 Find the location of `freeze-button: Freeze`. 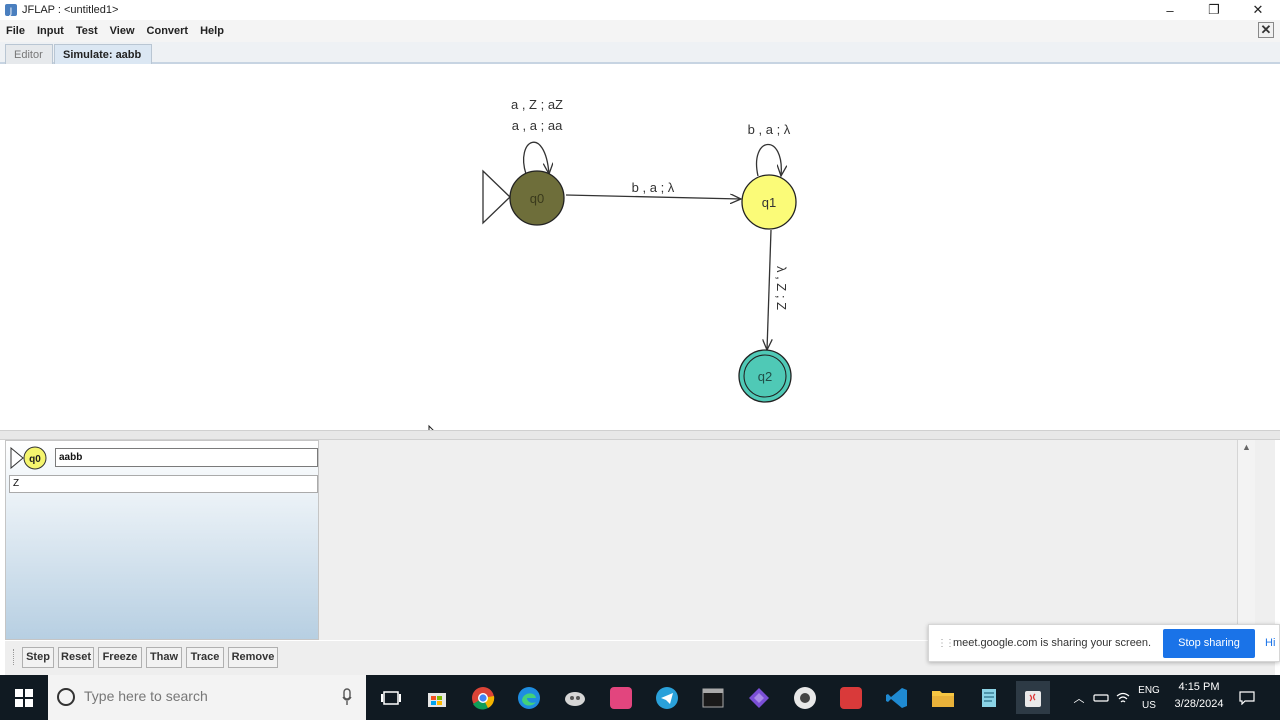

freeze-button: Freeze is located at coordinates (120, 657).